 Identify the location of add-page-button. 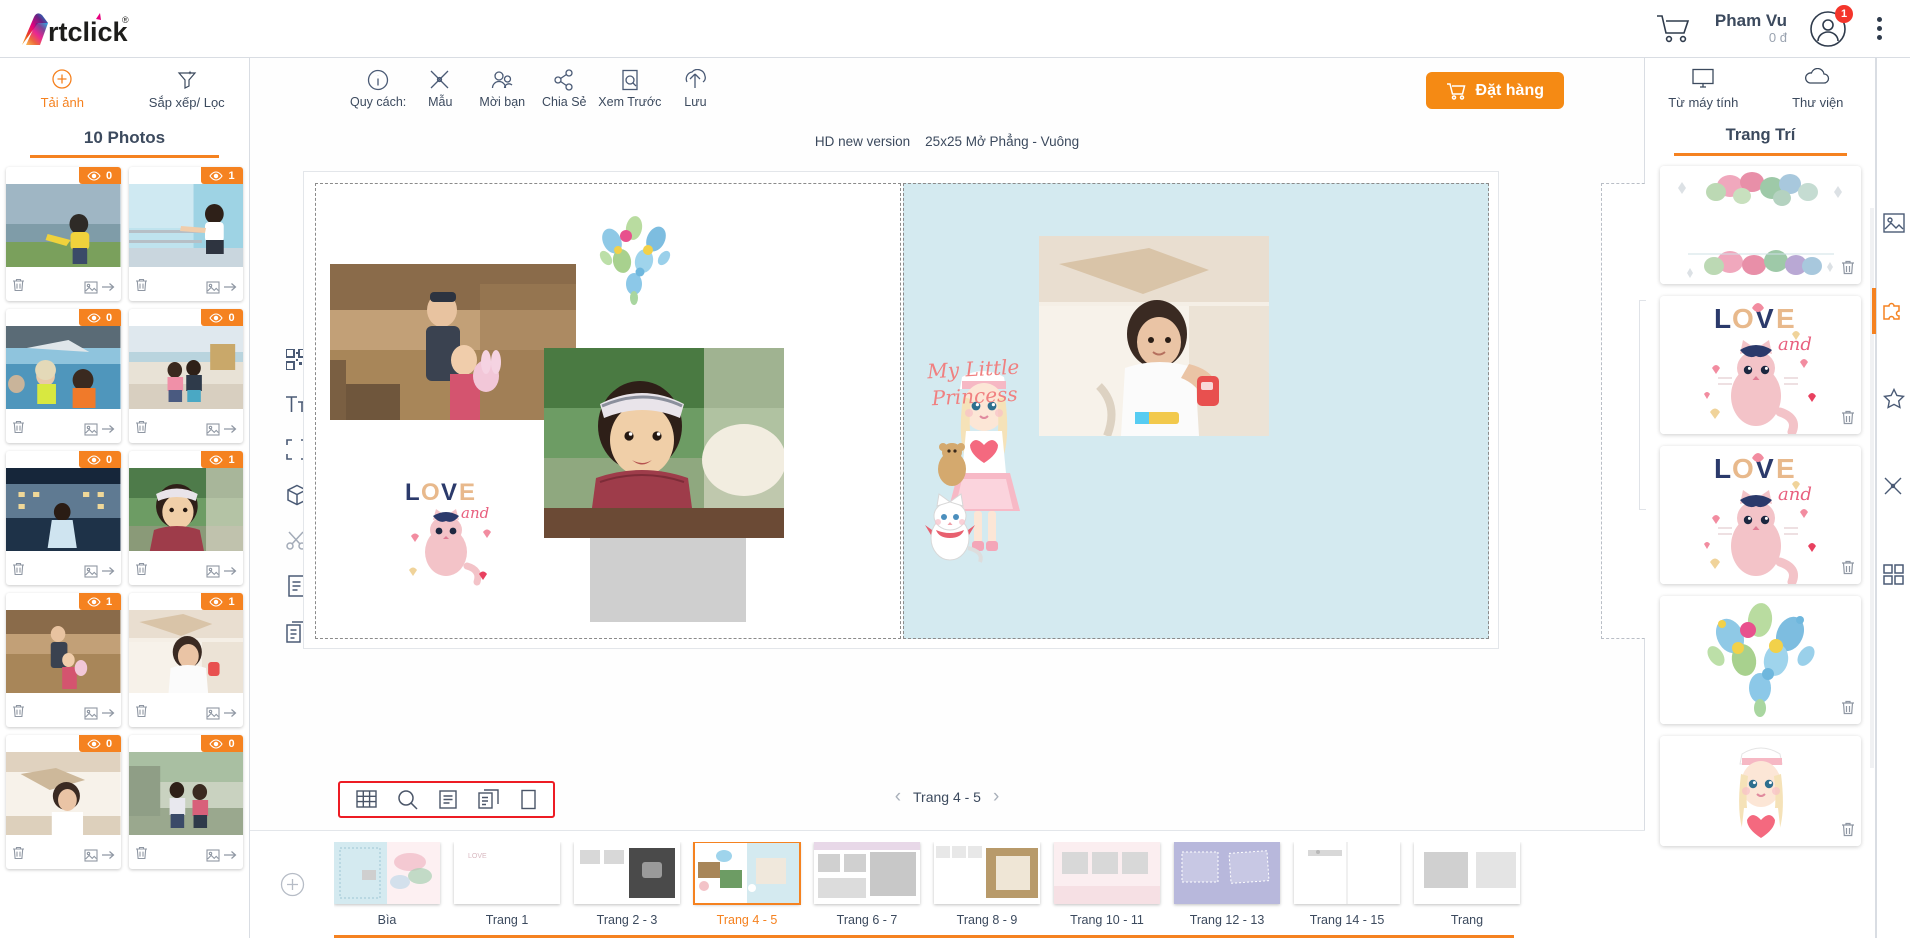
(292, 884).